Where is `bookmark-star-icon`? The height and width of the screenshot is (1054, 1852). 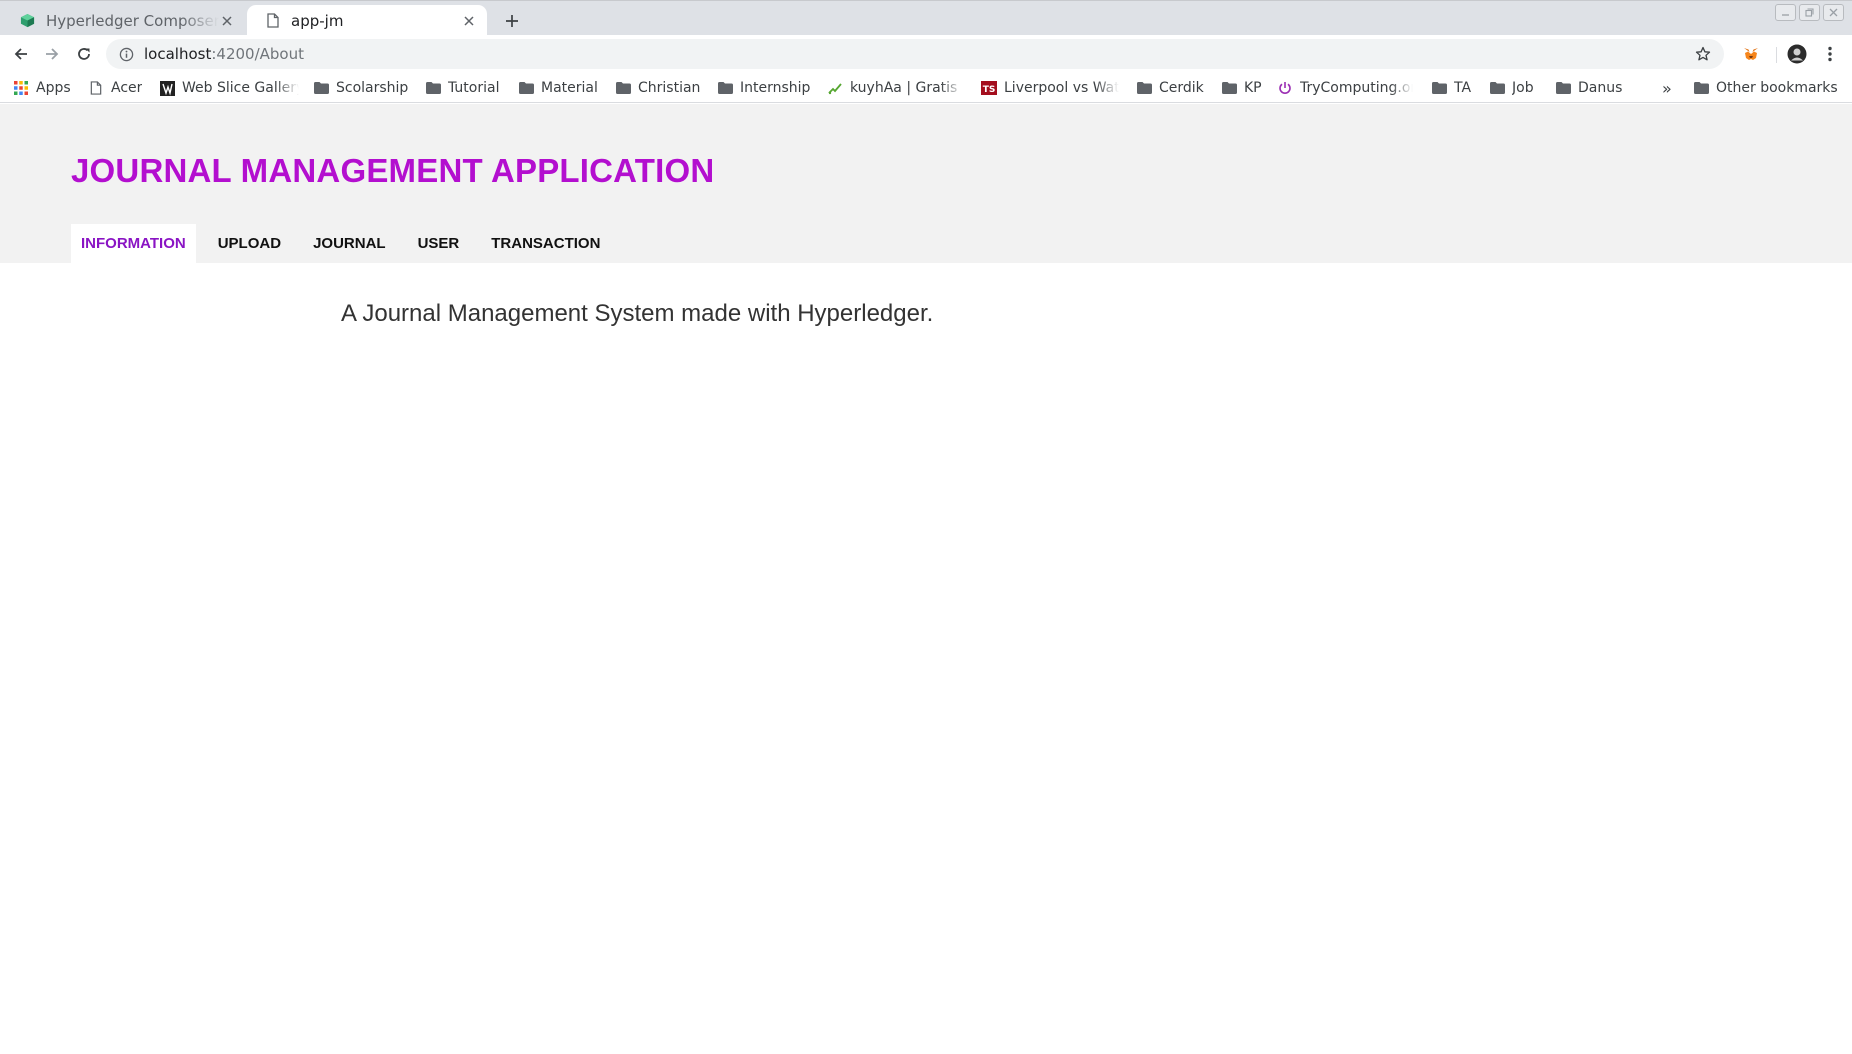
bookmark-star-icon is located at coordinates (1703, 54).